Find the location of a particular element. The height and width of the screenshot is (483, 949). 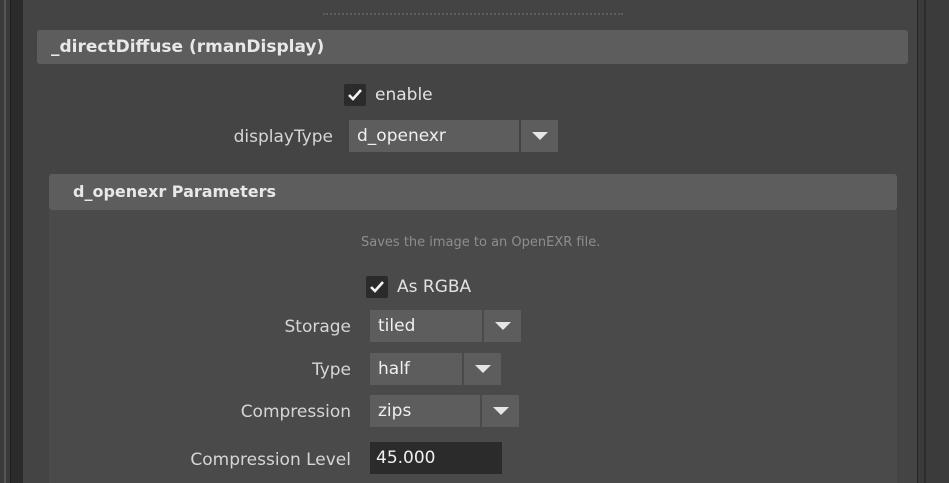

compression-arrow is located at coordinates (500, 411).